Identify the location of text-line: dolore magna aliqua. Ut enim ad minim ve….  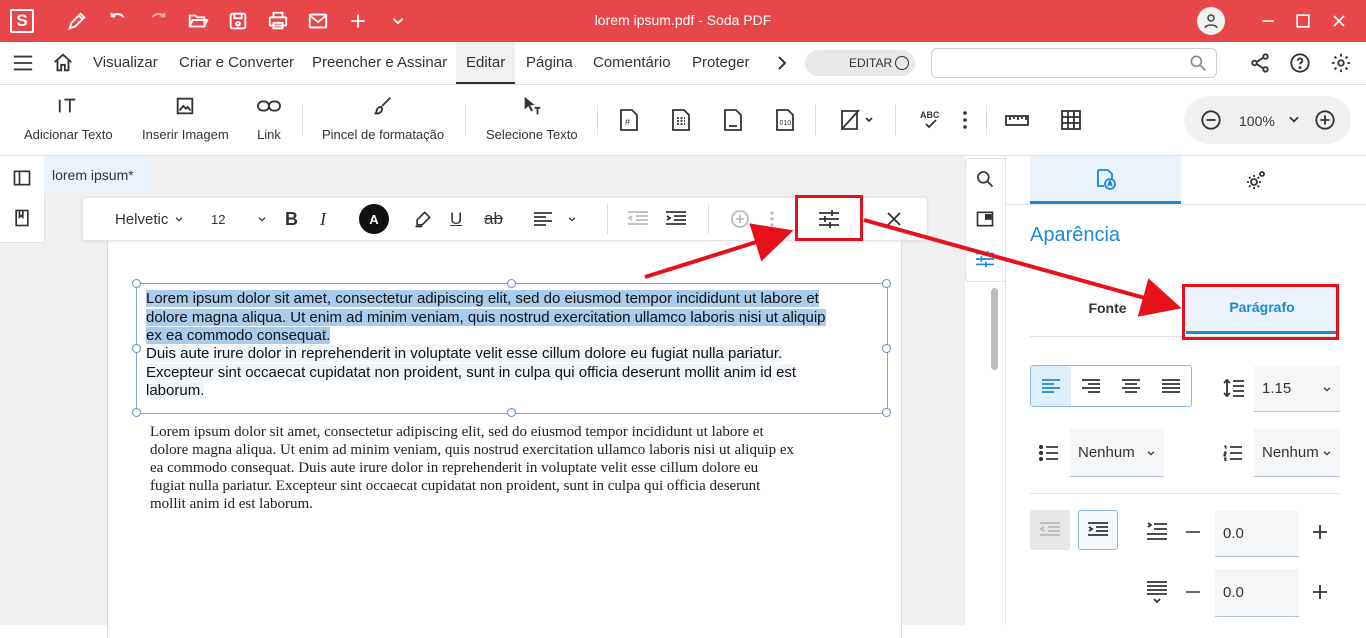
(486, 317).